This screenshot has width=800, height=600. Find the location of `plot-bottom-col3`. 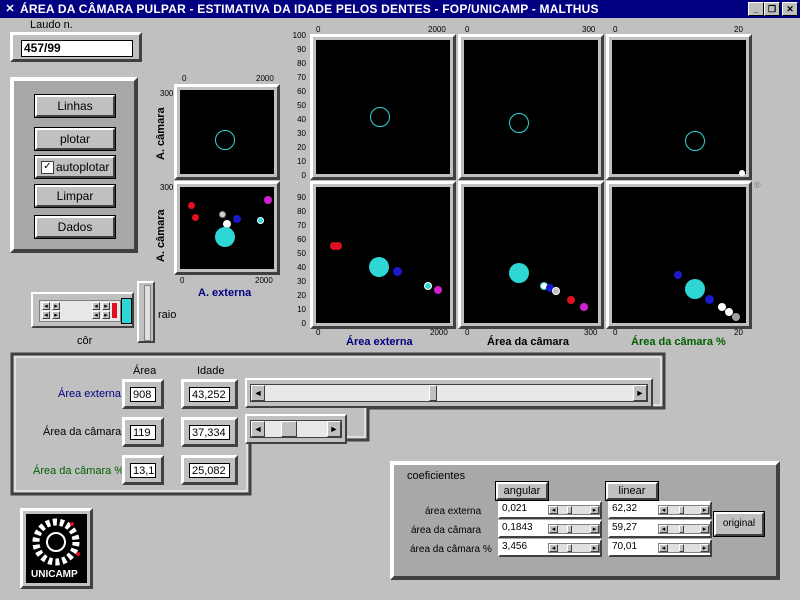

plot-bottom-col3 is located at coordinates (679, 255).